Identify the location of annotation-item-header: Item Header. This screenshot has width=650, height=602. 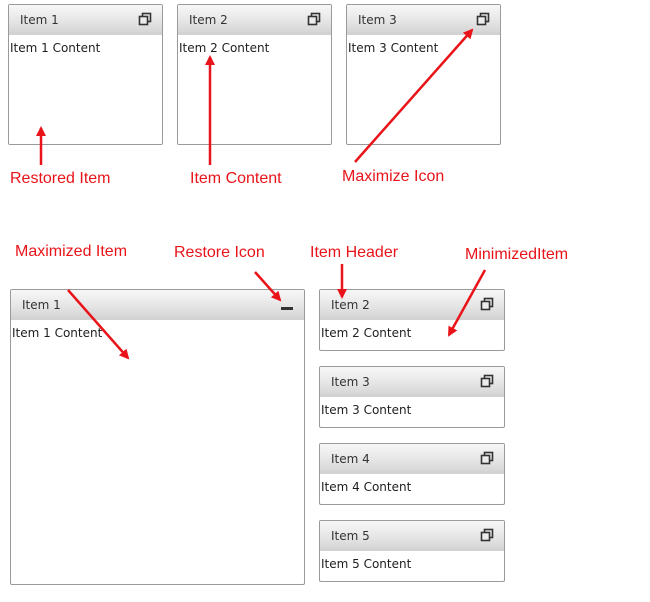
(354, 252).